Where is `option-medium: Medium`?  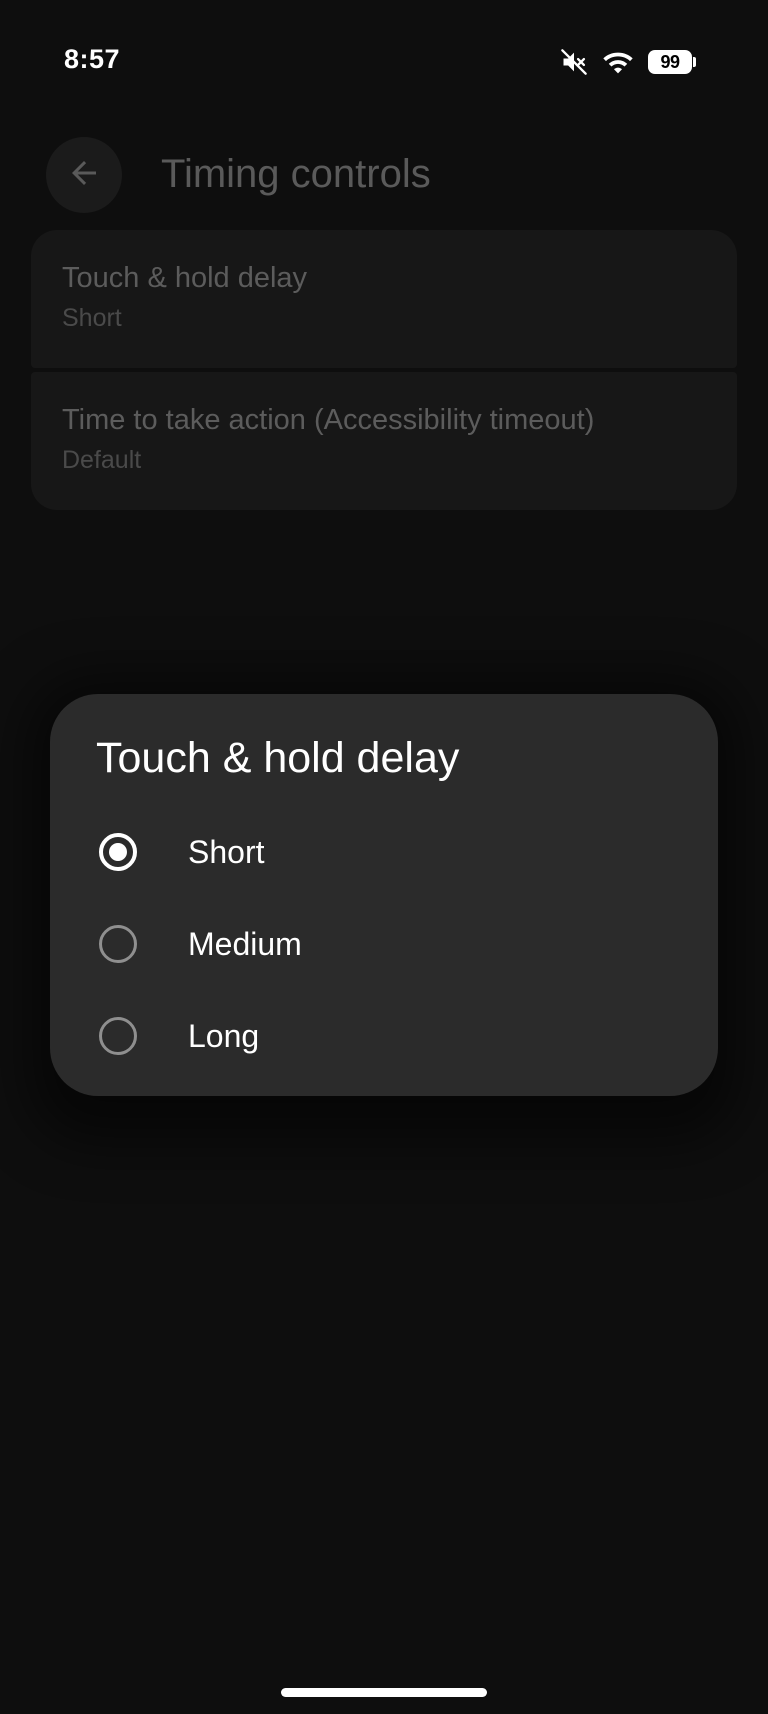 option-medium: Medium is located at coordinates (384, 944).